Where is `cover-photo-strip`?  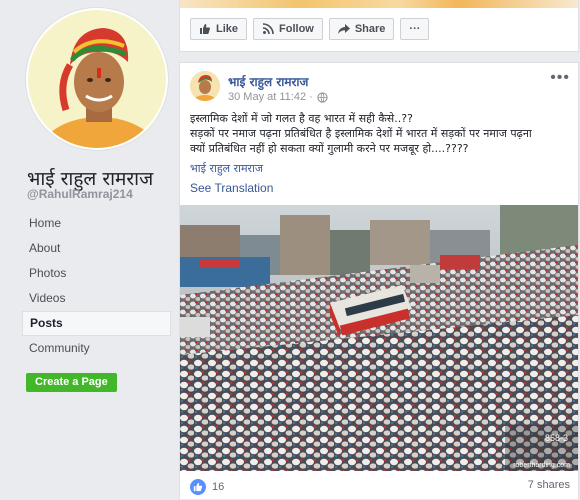
cover-photo-strip is located at coordinates (379, 4).